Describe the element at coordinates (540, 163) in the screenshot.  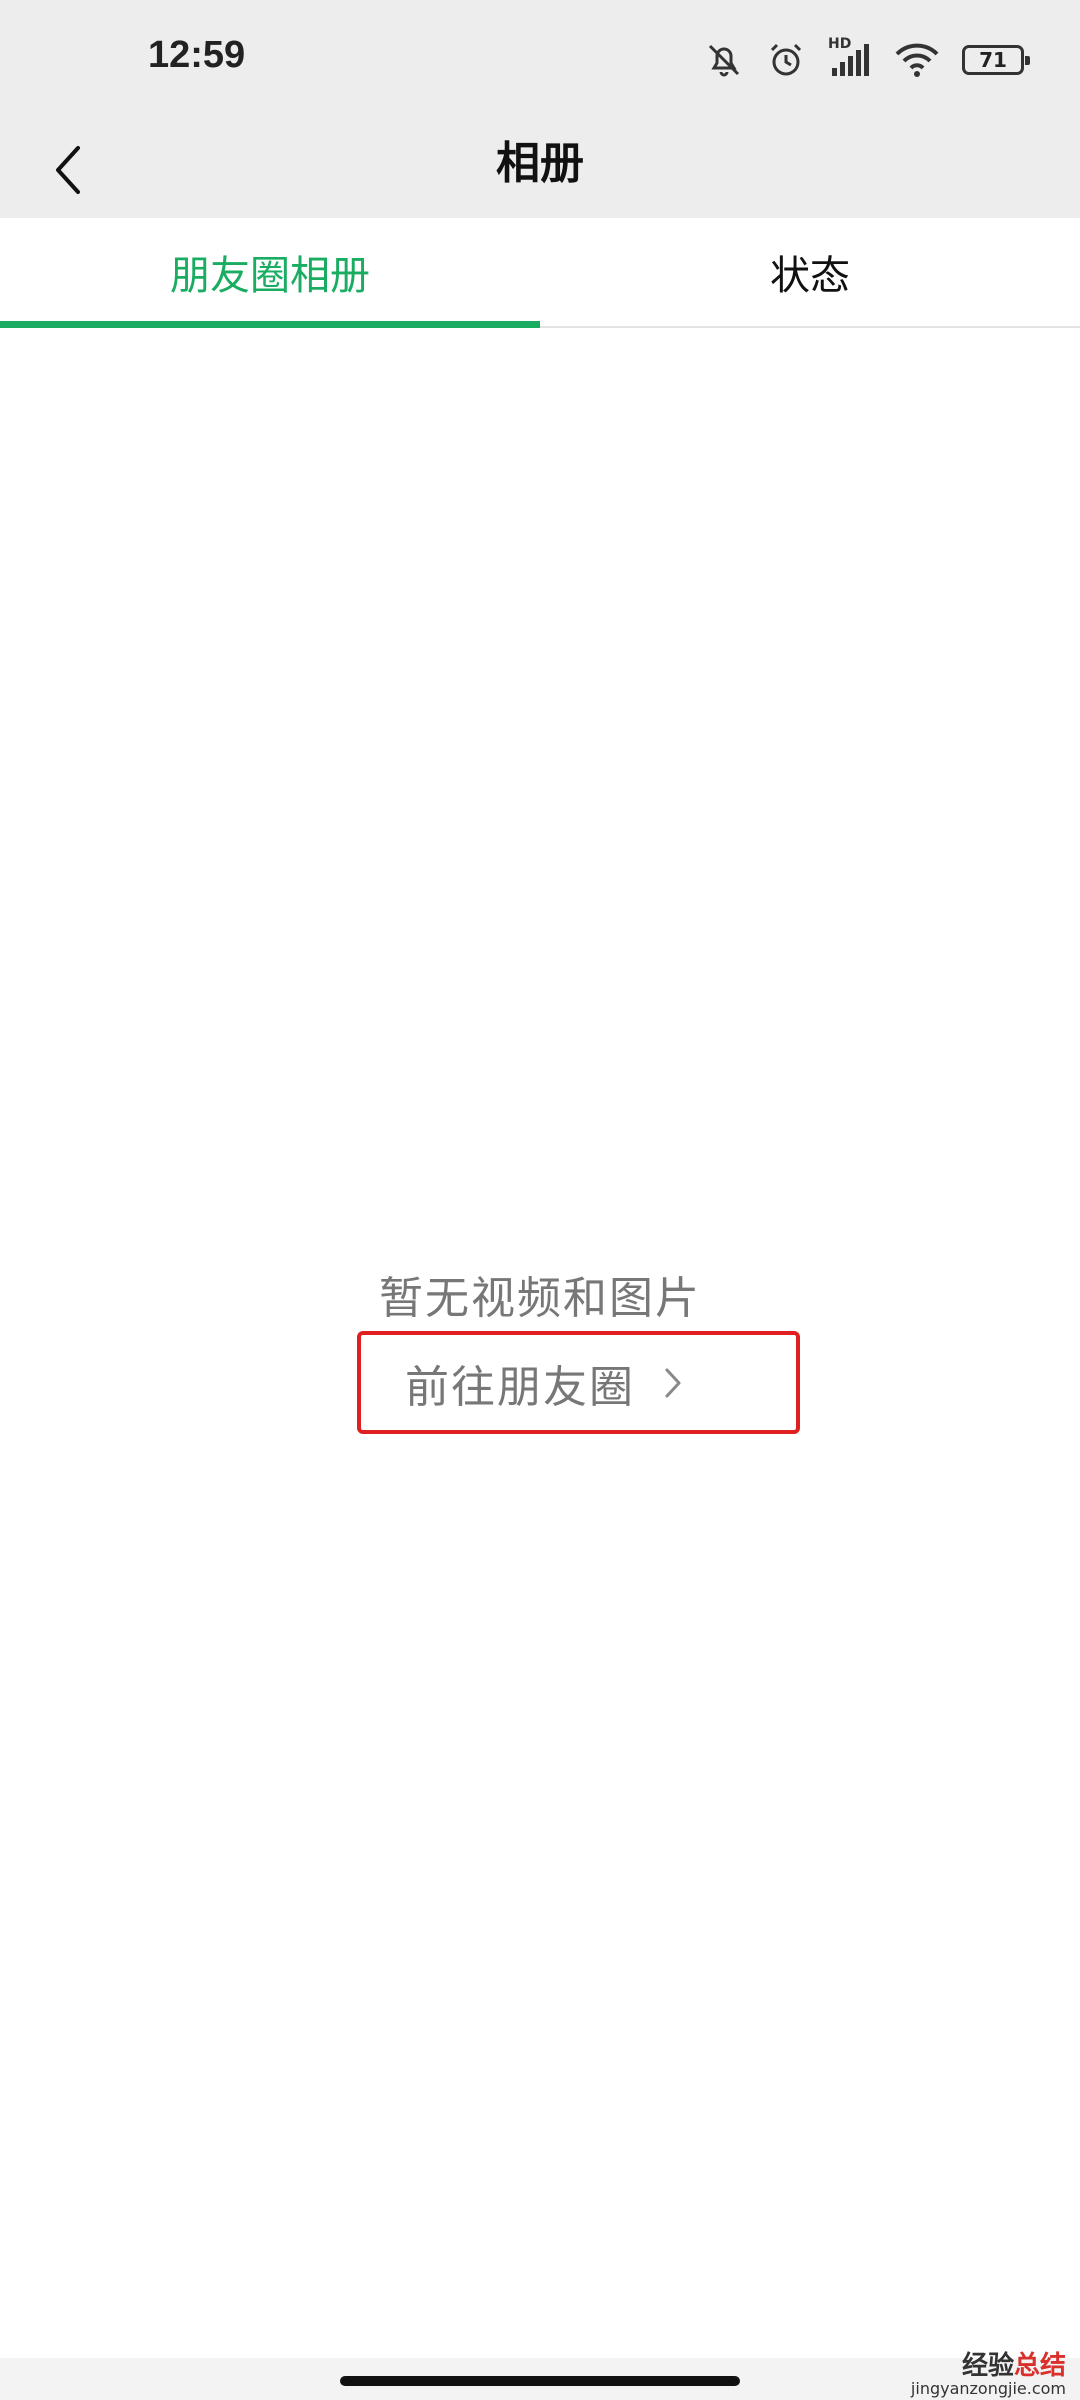
I see `page-title: 相册` at that location.